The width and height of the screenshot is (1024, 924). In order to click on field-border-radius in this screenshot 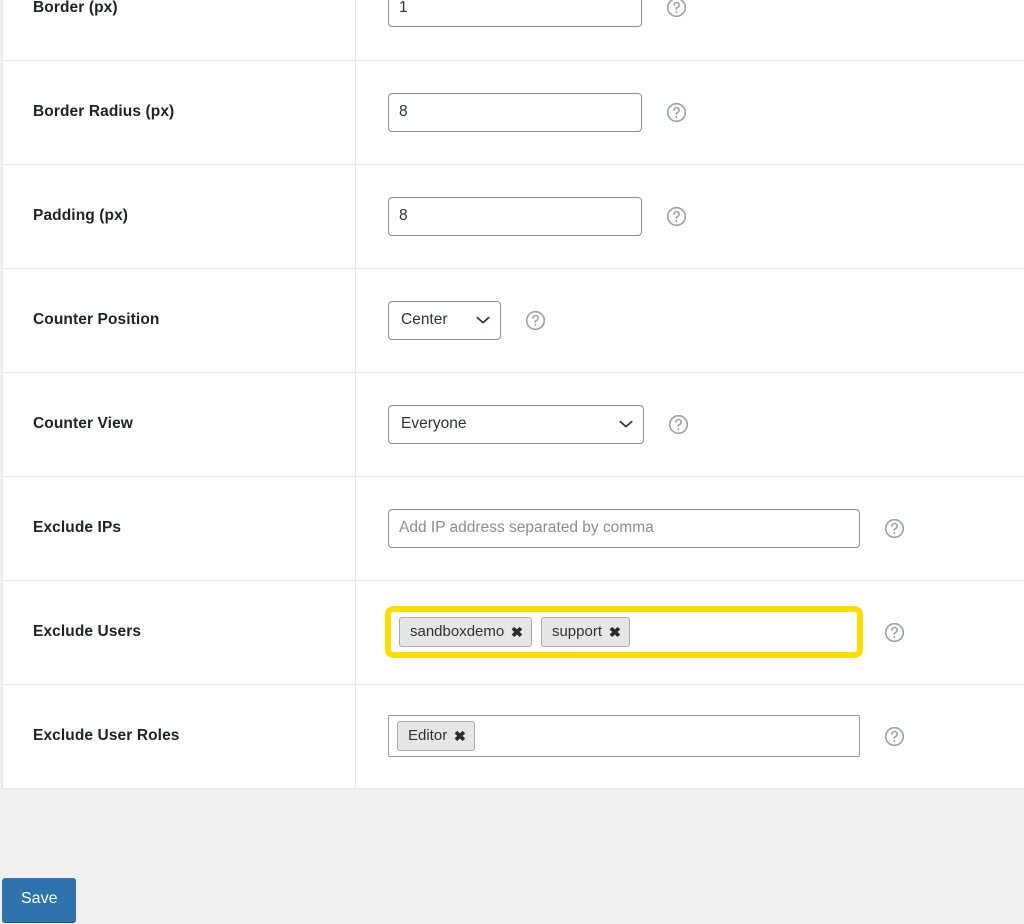, I will do `click(706, 112)`.